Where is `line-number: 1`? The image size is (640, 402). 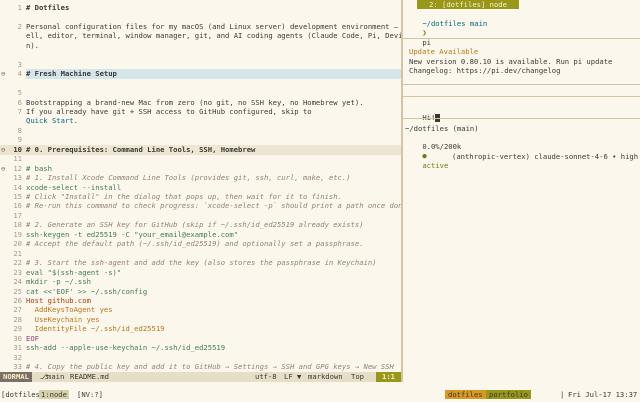 line-number: 1 is located at coordinates (19, 7).